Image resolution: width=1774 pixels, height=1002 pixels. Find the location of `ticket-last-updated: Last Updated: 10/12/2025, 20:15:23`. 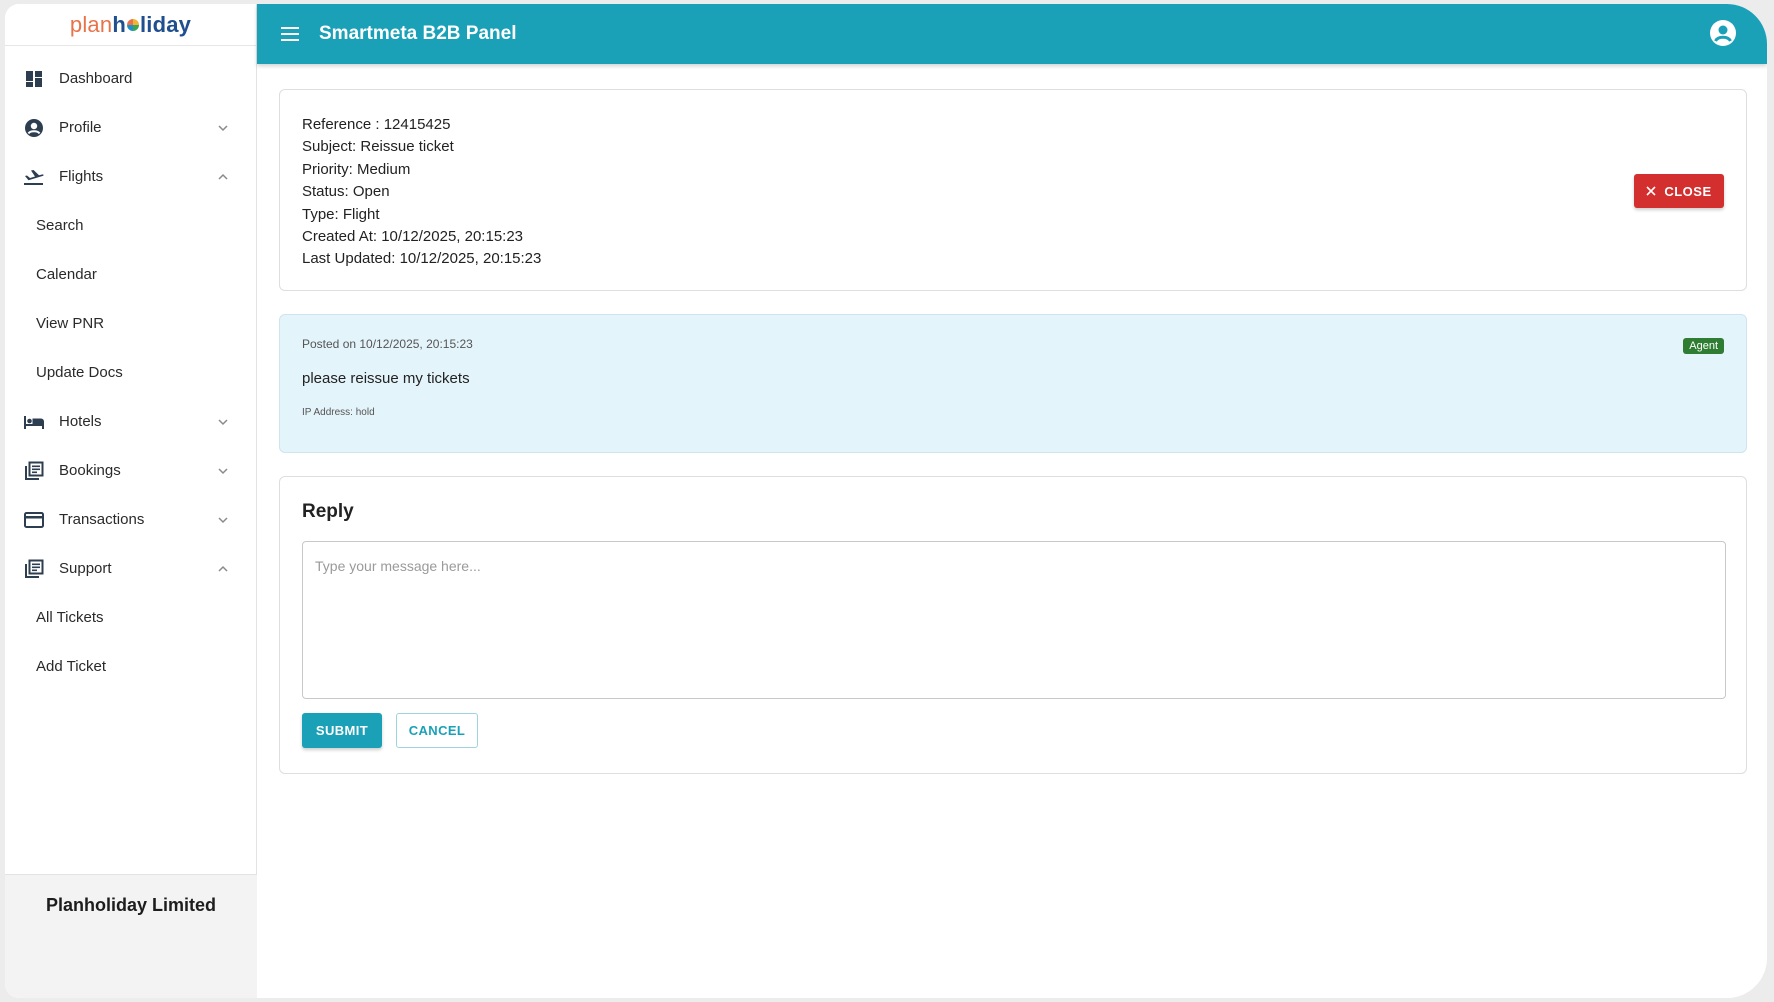

ticket-last-updated: Last Updated: 10/12/2025, 20:15:23 is located at coordinates (422, 259).